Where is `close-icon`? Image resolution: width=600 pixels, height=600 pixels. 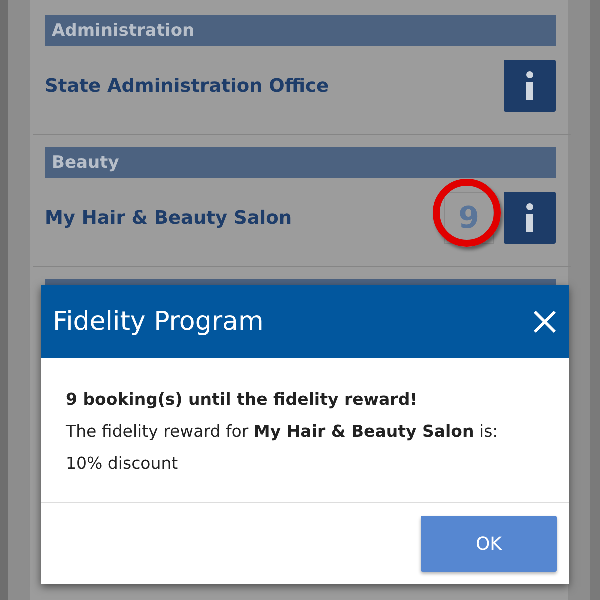 close-icon is located at coordinates (545, 322).